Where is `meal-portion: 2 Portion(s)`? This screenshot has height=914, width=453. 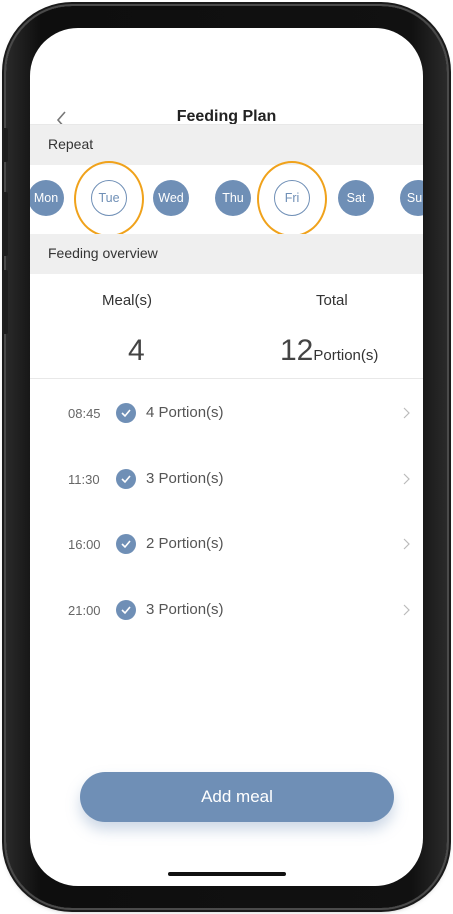 meal-portion: 2 Portion(s) is located at coordinates (185, 543).